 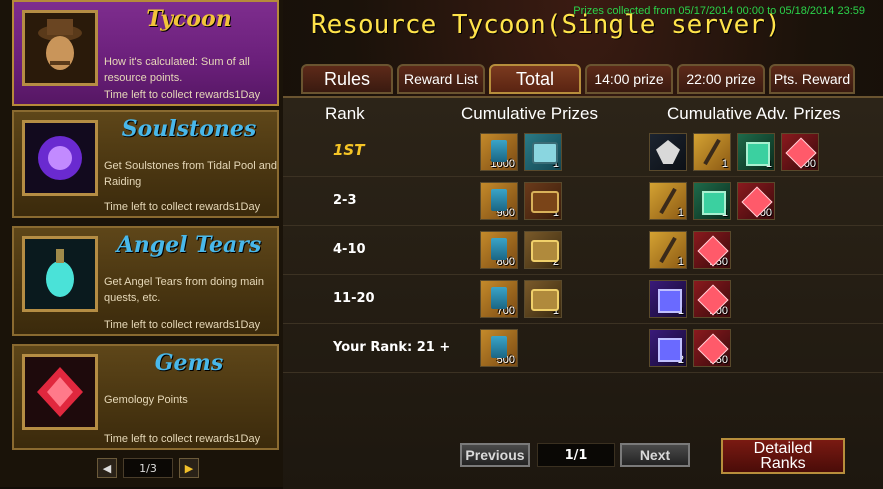 I want to click on scroll-icon: 900, so click(x=499, y=201).